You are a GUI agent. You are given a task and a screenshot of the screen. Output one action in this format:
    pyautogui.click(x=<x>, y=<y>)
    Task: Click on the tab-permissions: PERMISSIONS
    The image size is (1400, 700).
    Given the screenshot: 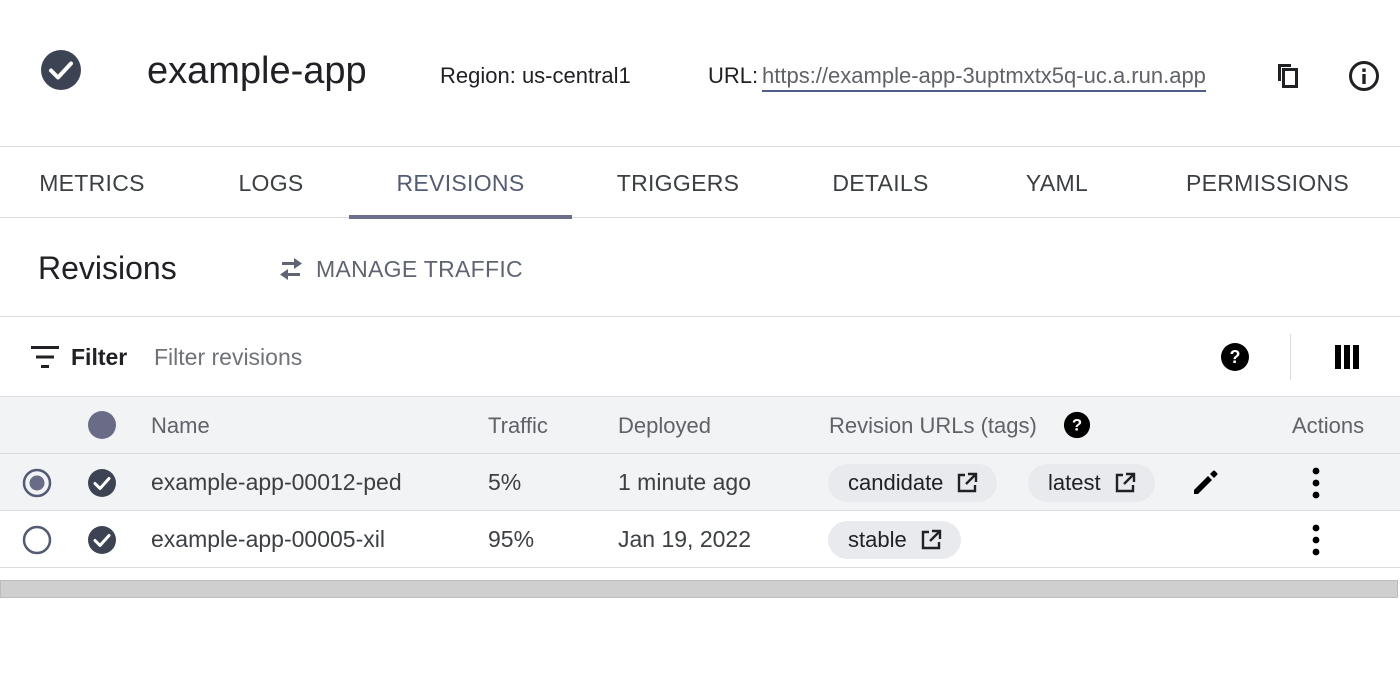 What is the action you would take?
    pyautogui.click(x=1267, y=182)
    